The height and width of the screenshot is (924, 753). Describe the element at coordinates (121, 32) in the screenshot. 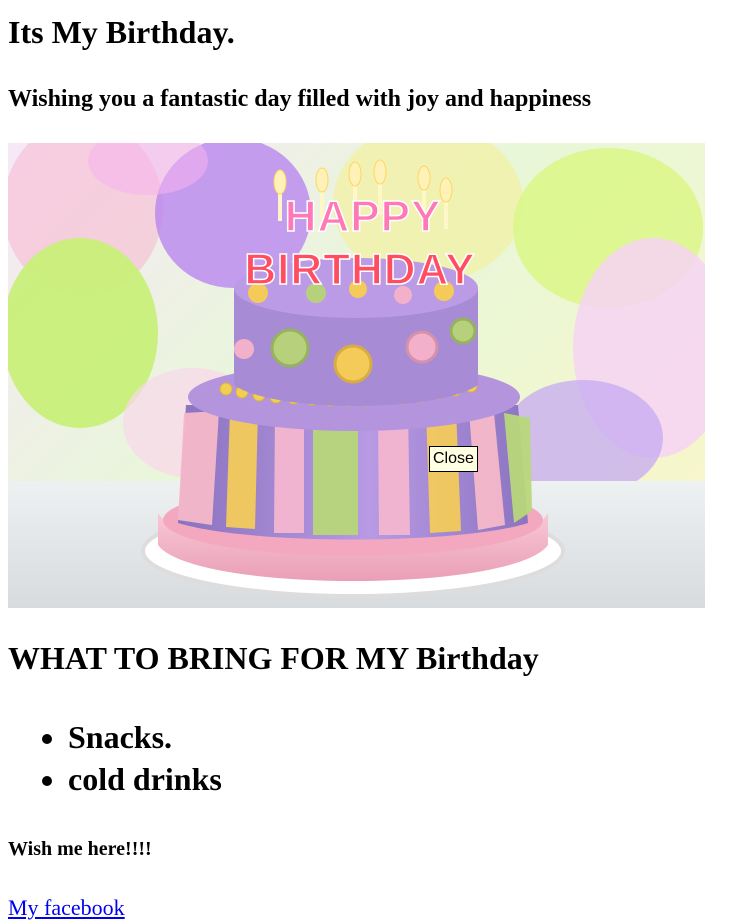

I see `page-title: Its My Birthday.` at that location.